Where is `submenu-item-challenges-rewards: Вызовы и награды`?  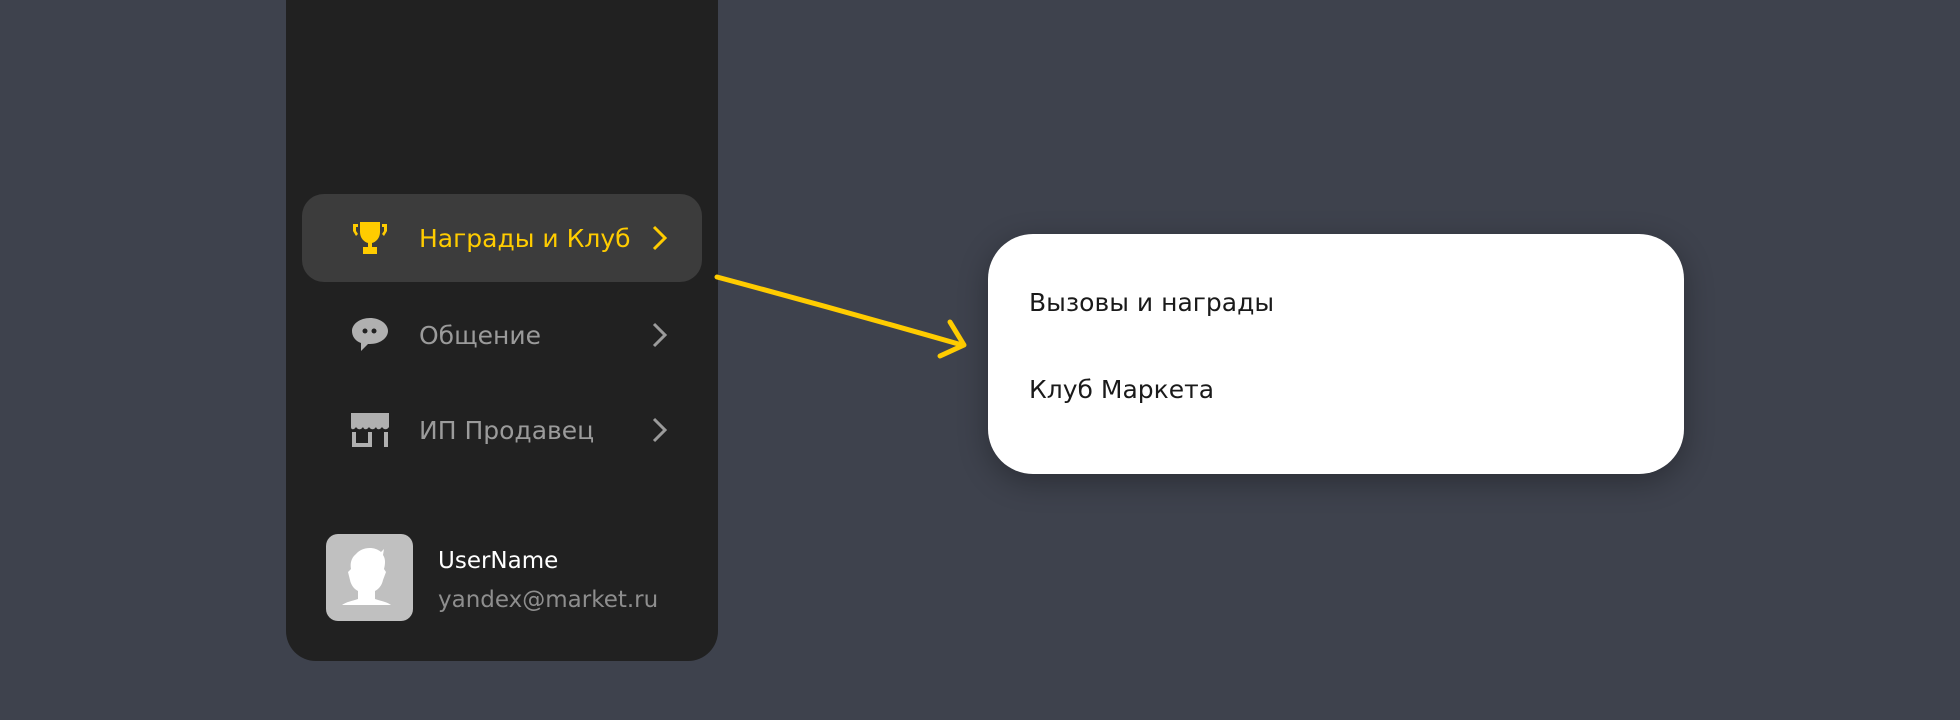
submenu-item-challenges-rewards: Вызовы и награды is located at coordinates (1151, 302).